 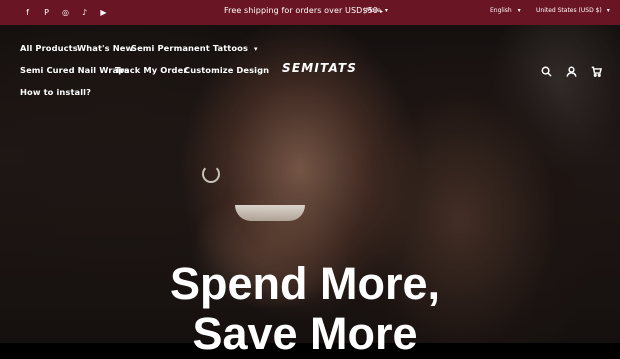 What do you see at coordinates (597, 71) in the screenshot?
I see `cart-icon` at bounding box center [597, 71].